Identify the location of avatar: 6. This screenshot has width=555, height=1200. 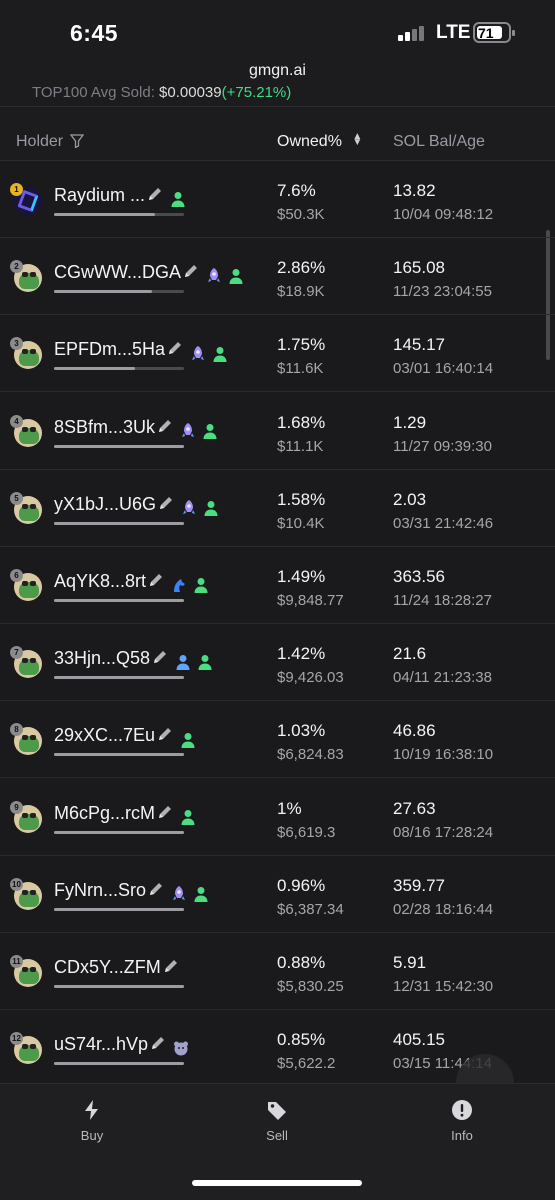
(26, 585).